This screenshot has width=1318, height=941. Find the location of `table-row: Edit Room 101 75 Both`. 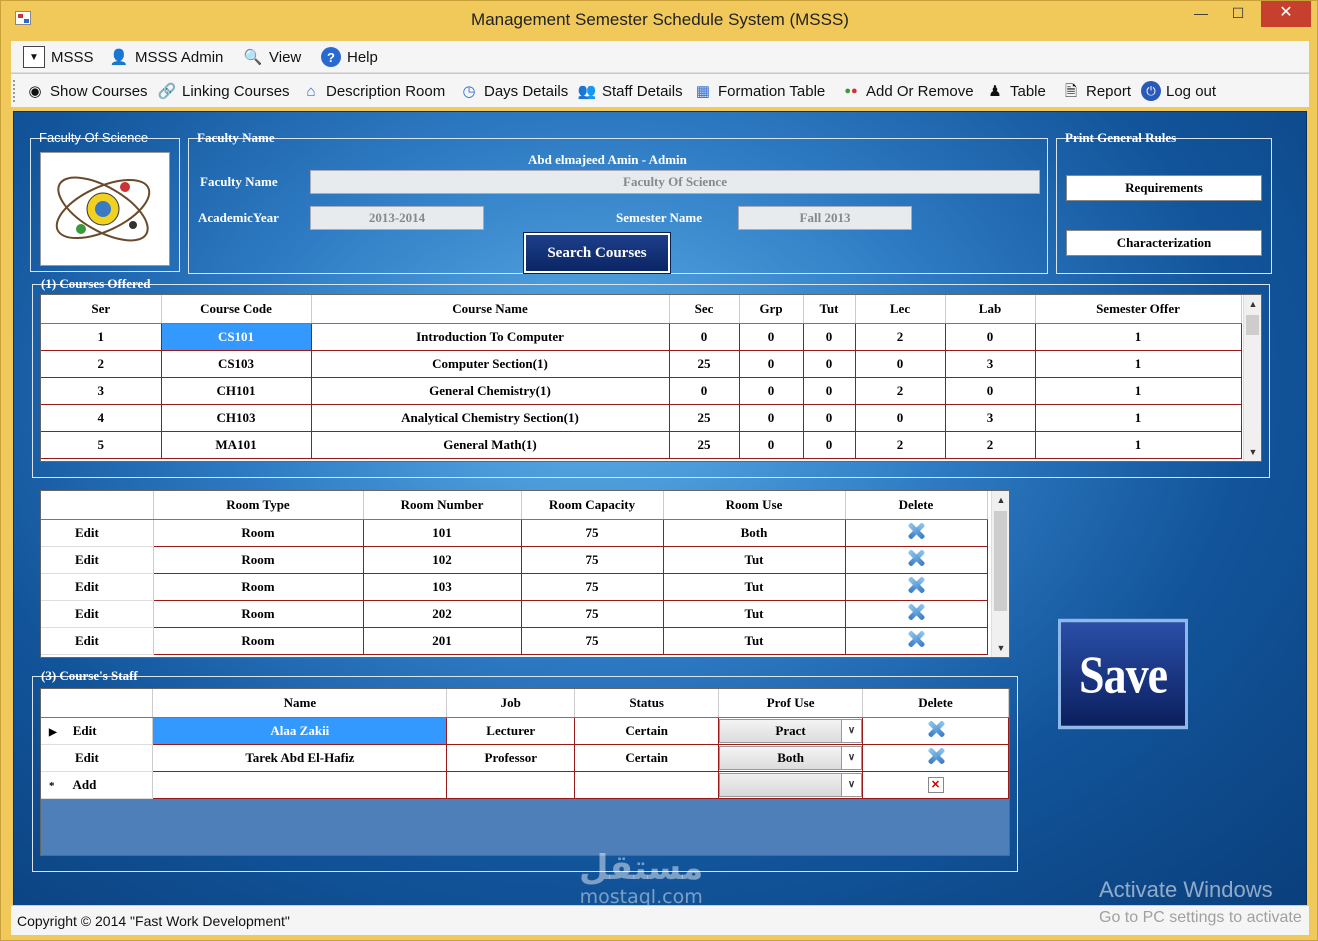

table-row: Edit Room 101 75 Both is located at coordinates (514, 533).